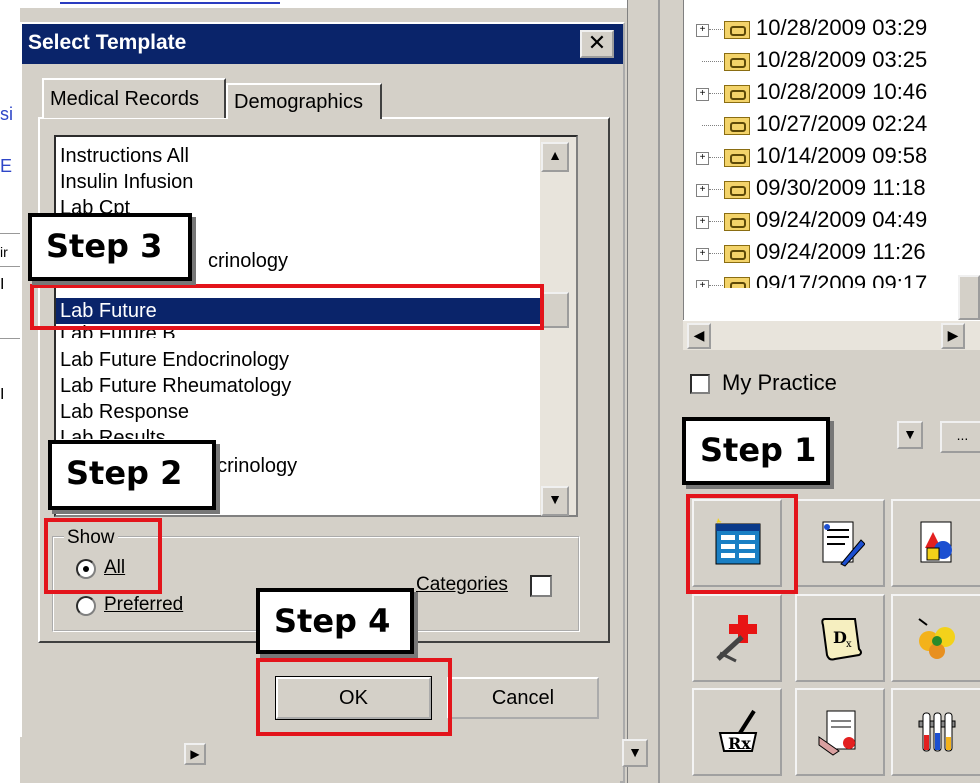 The image size is (980, 783). I want to click on scroll-left-icon: ◀, so click(699, 336).